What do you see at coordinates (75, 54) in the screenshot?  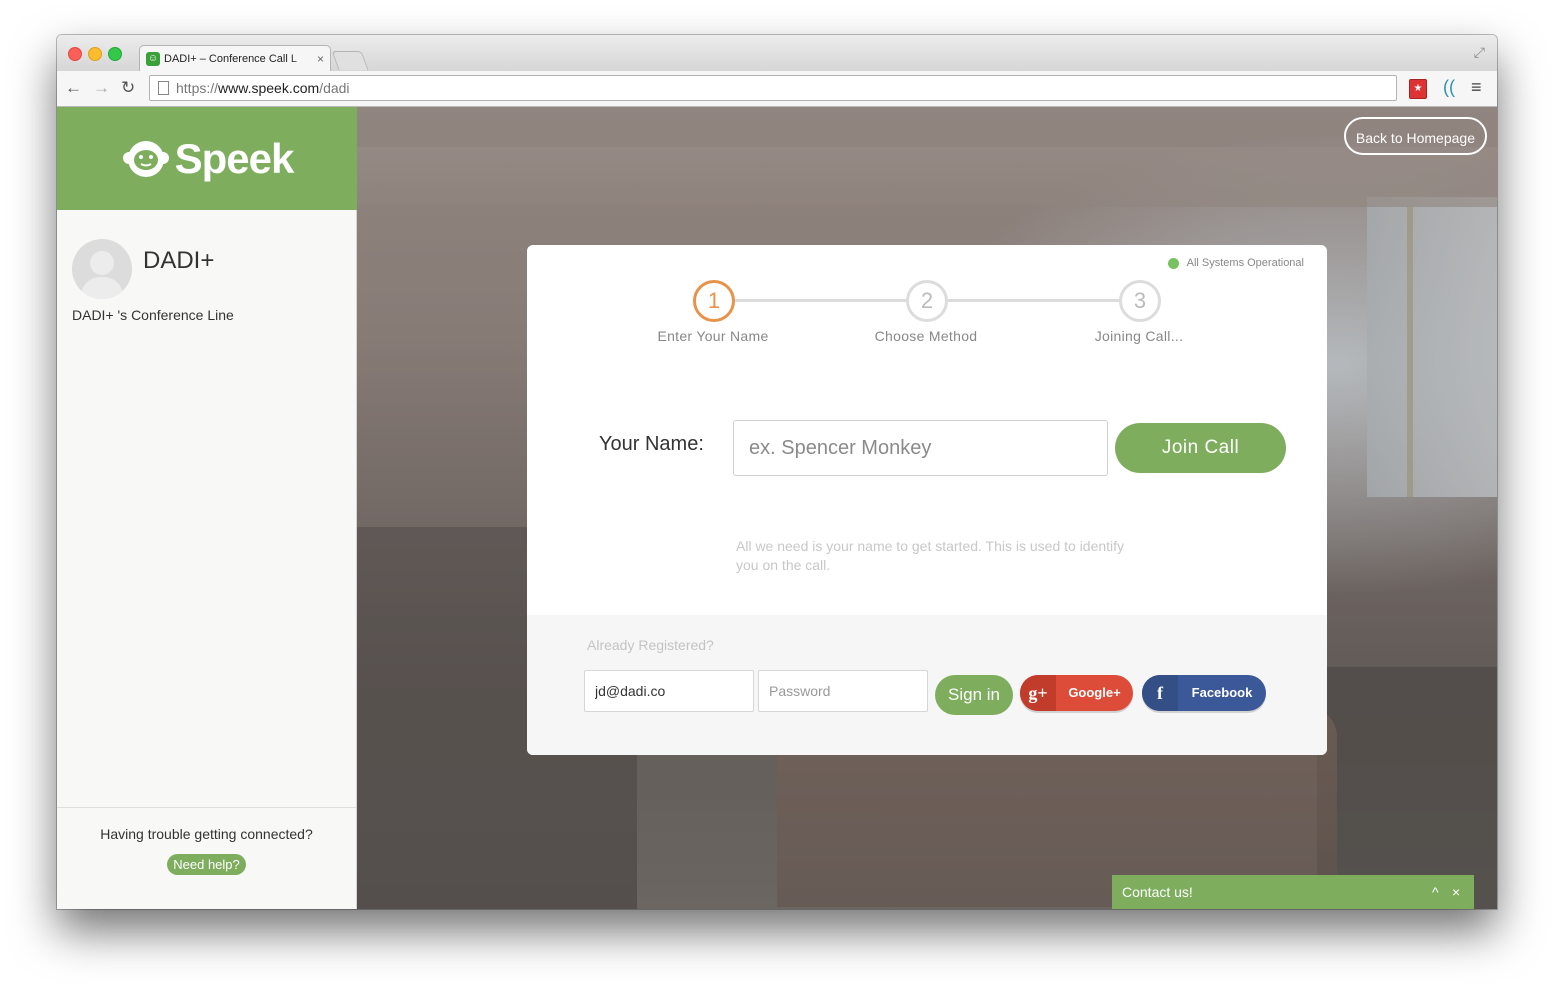 I see `close-window-icon` at bounding box center [75, 54].